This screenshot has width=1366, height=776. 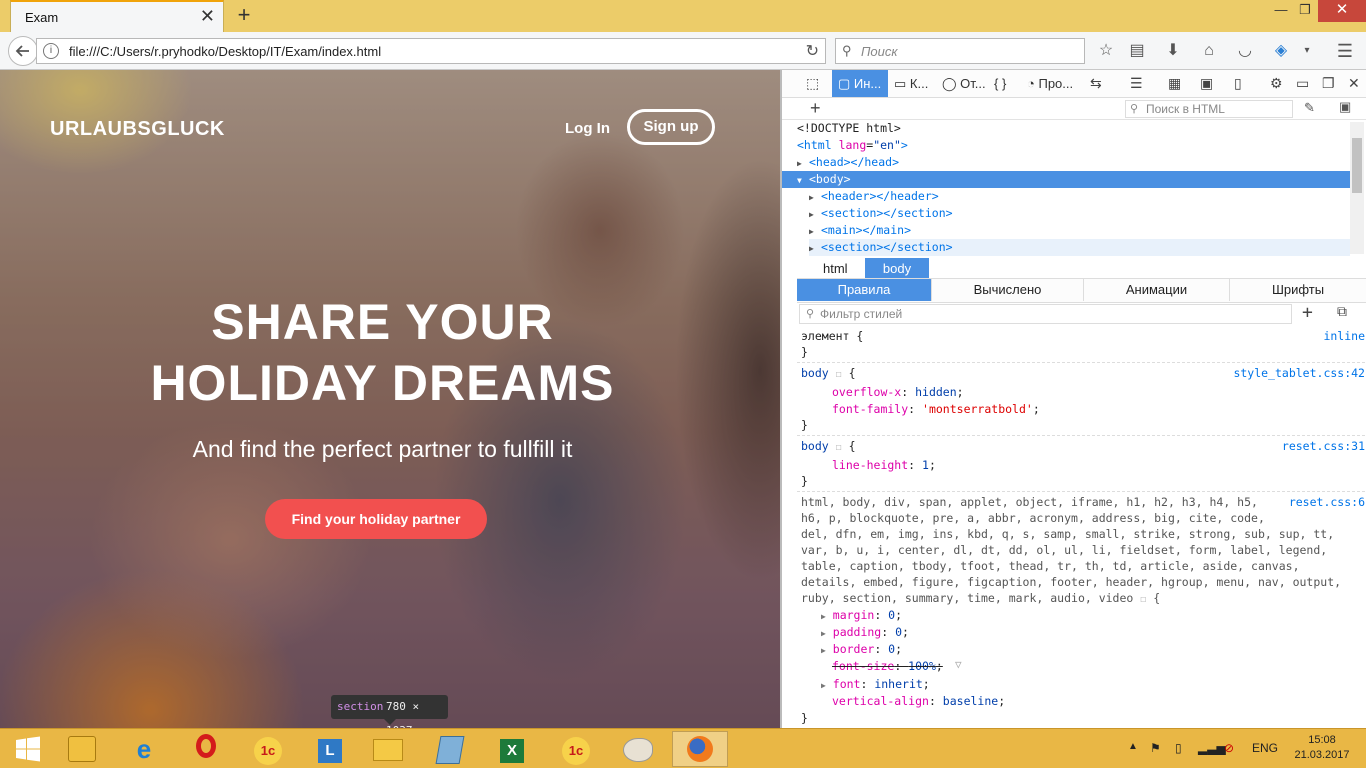 What do you see at coordinates (897, 269) in the screenshot?
I see `breadcrumb-body: body` at bounding box center [897, 269].